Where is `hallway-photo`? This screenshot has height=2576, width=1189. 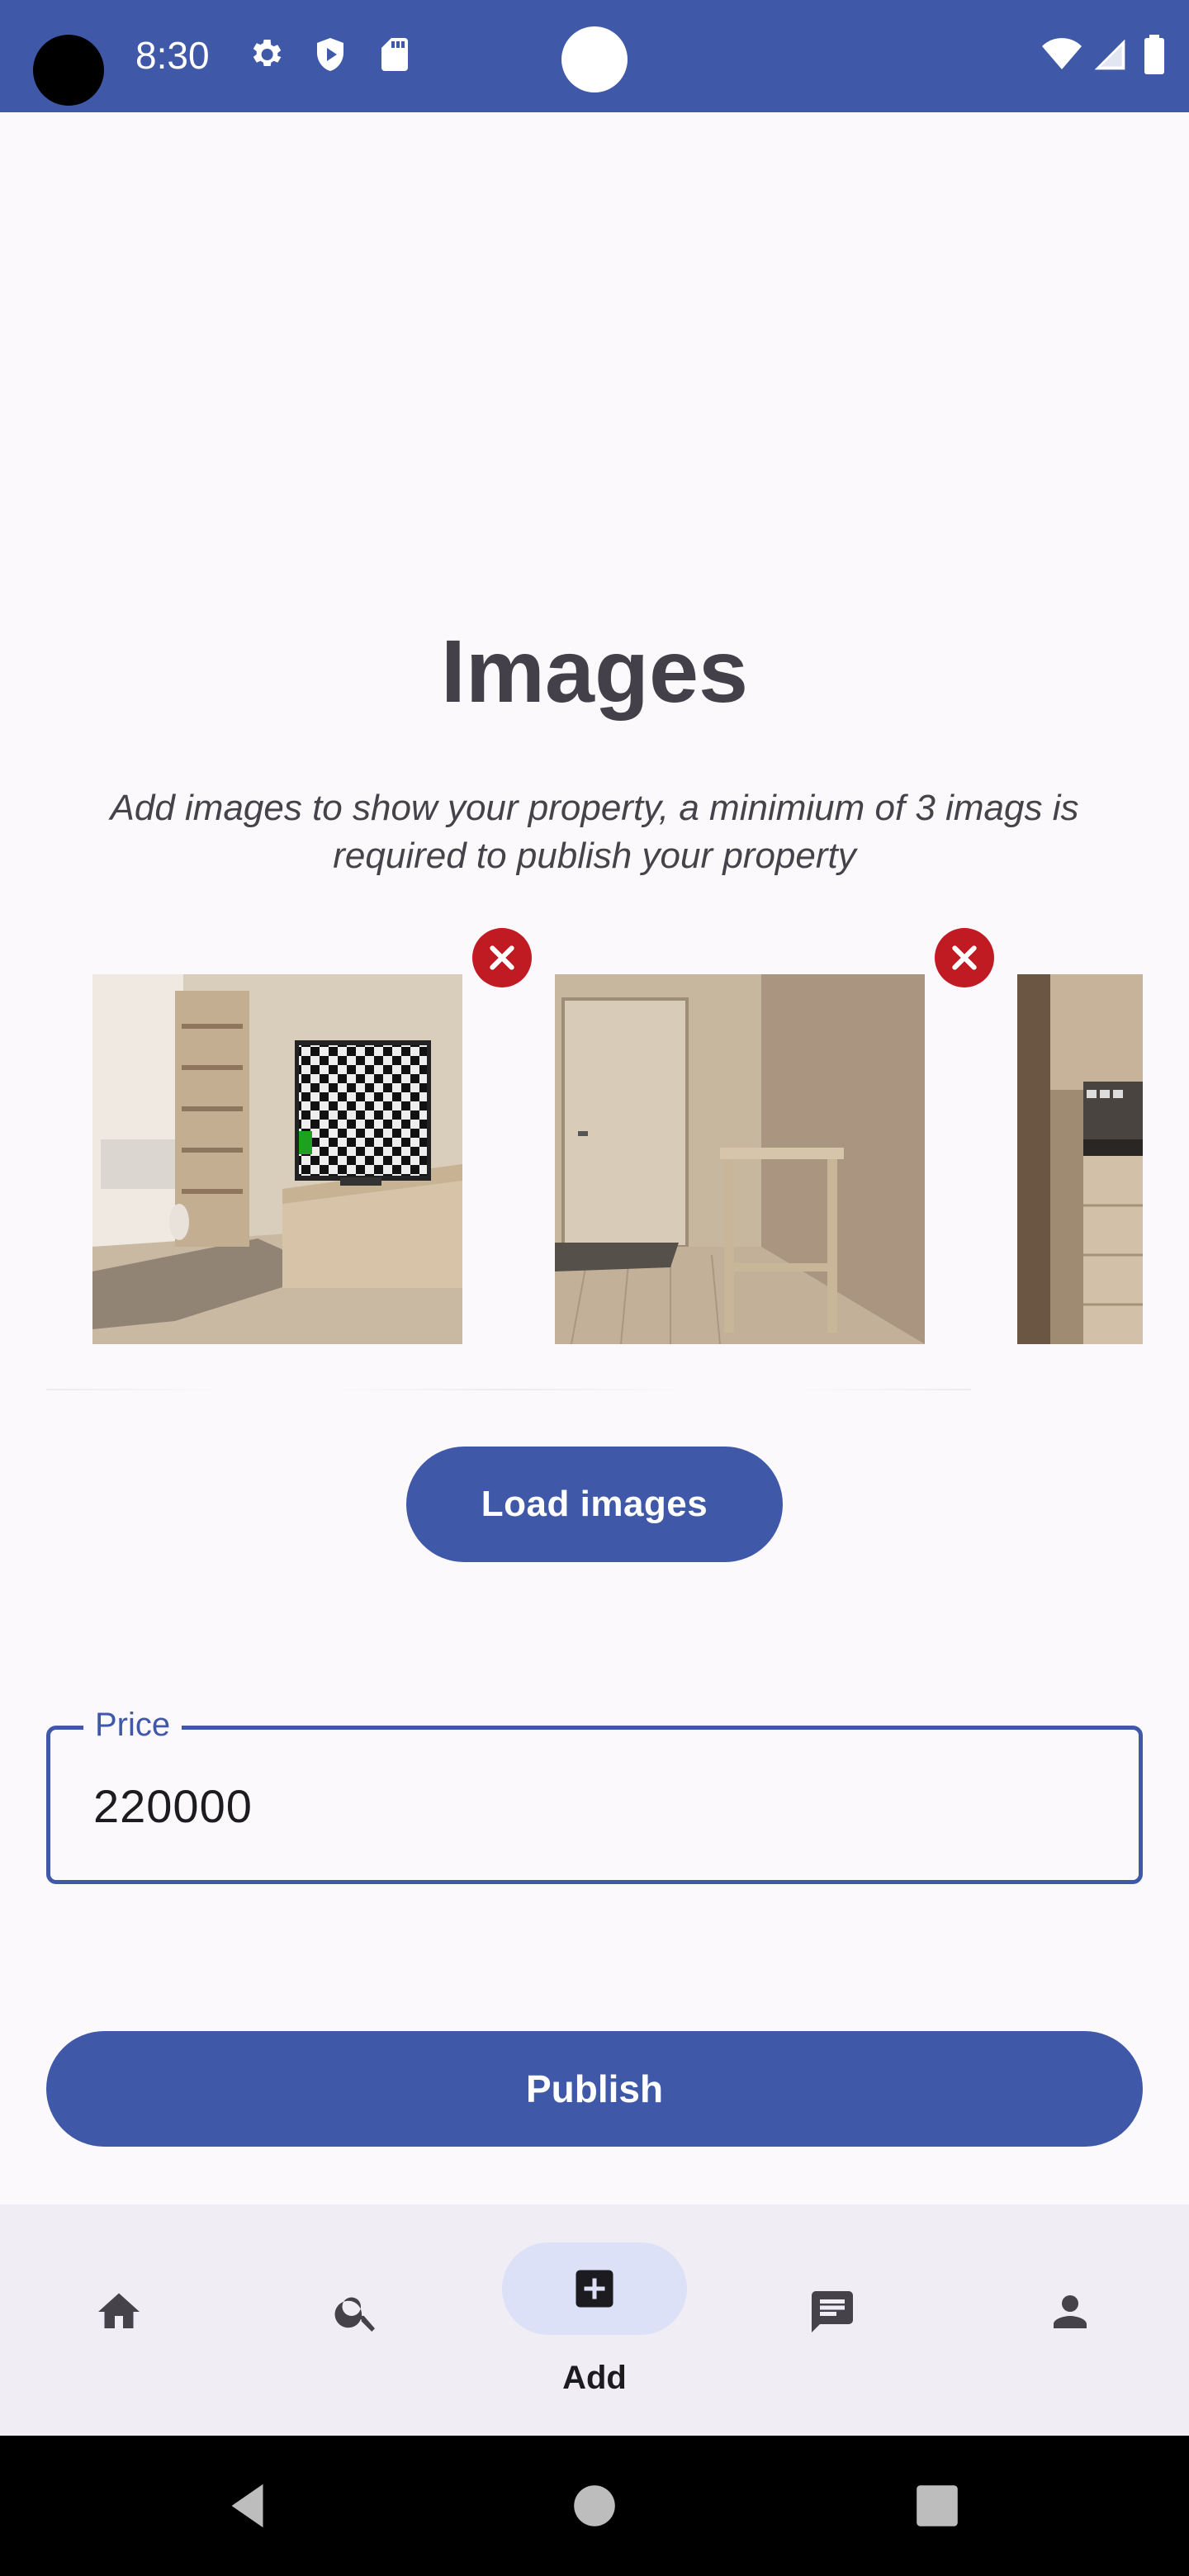 hallway-photo is located at coordinates (740, 1159).